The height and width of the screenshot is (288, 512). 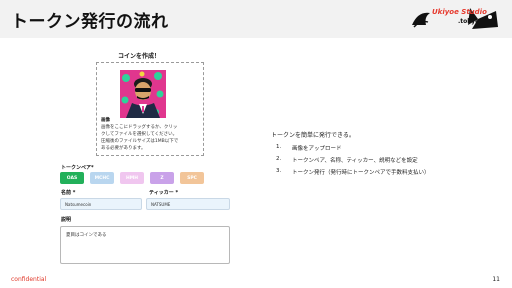 What do you see at coordinates (90, 22) in the screenshot?
I see `page-title: トークン発行の流れ` at bounding box center [90, 22].